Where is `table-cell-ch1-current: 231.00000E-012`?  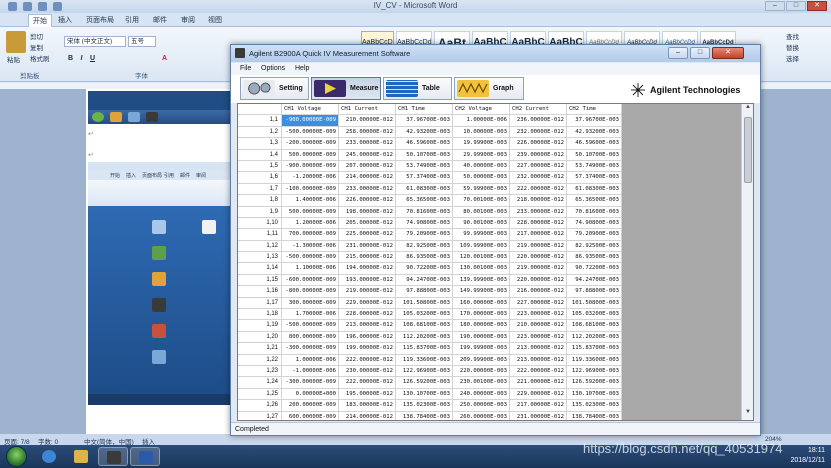
table-cell-ch1-current: 231.00000E-012 is located at coordinates (367, 246).